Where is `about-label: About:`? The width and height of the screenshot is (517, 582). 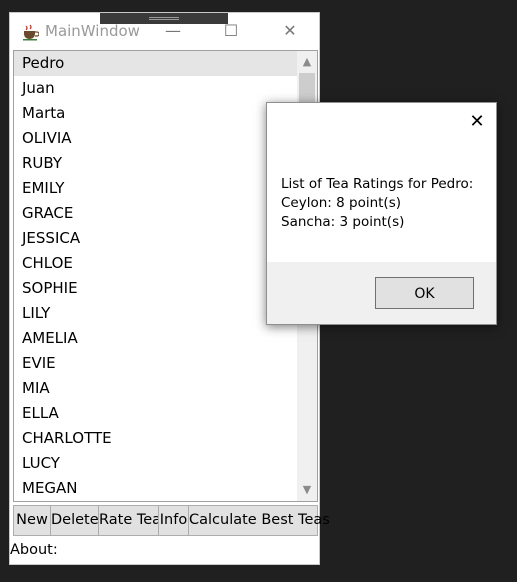
about-label: About: is located at coordinates (34, 550).